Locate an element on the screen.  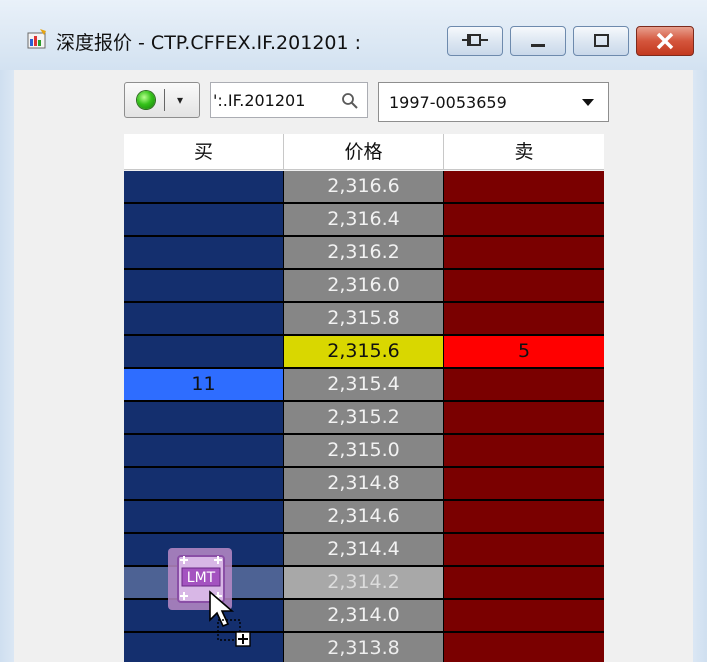
close-icon is located at coordinates (665, 41).